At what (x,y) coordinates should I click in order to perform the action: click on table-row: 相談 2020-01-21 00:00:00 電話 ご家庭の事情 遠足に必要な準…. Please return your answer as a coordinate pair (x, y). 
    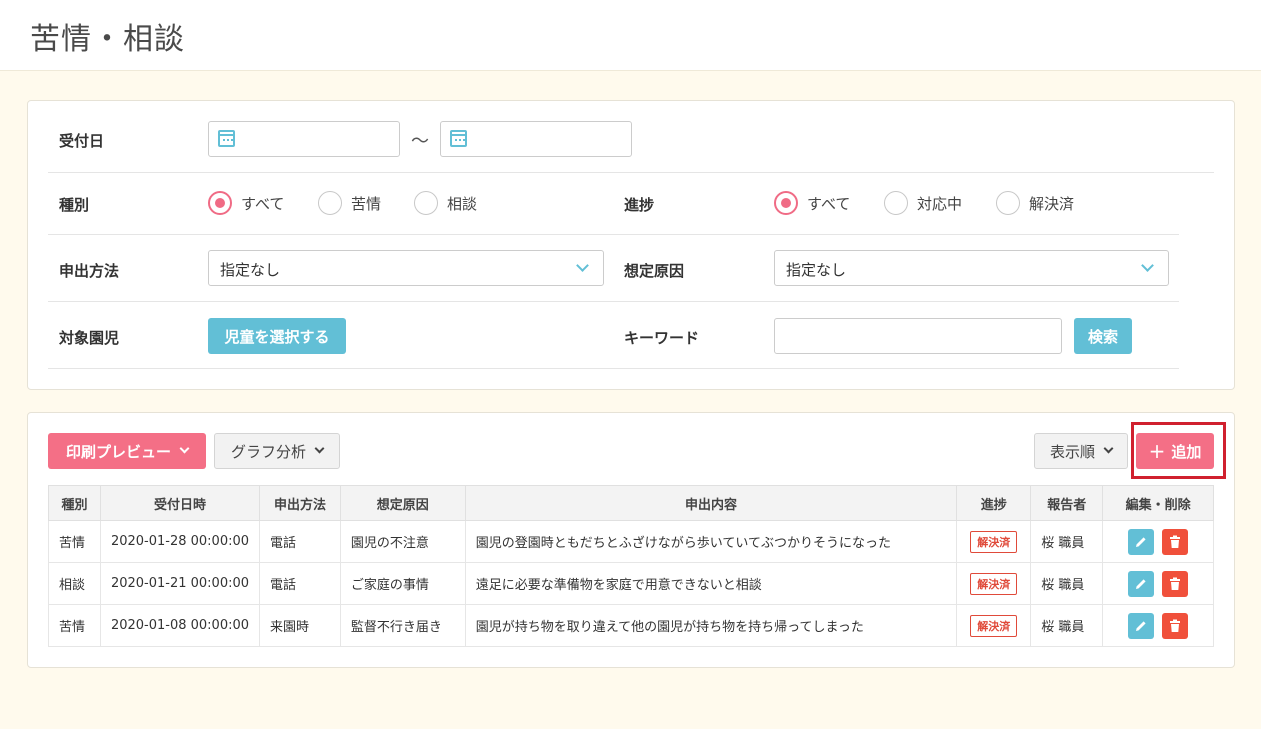
    Looking at the image, I should click on (631, 583).